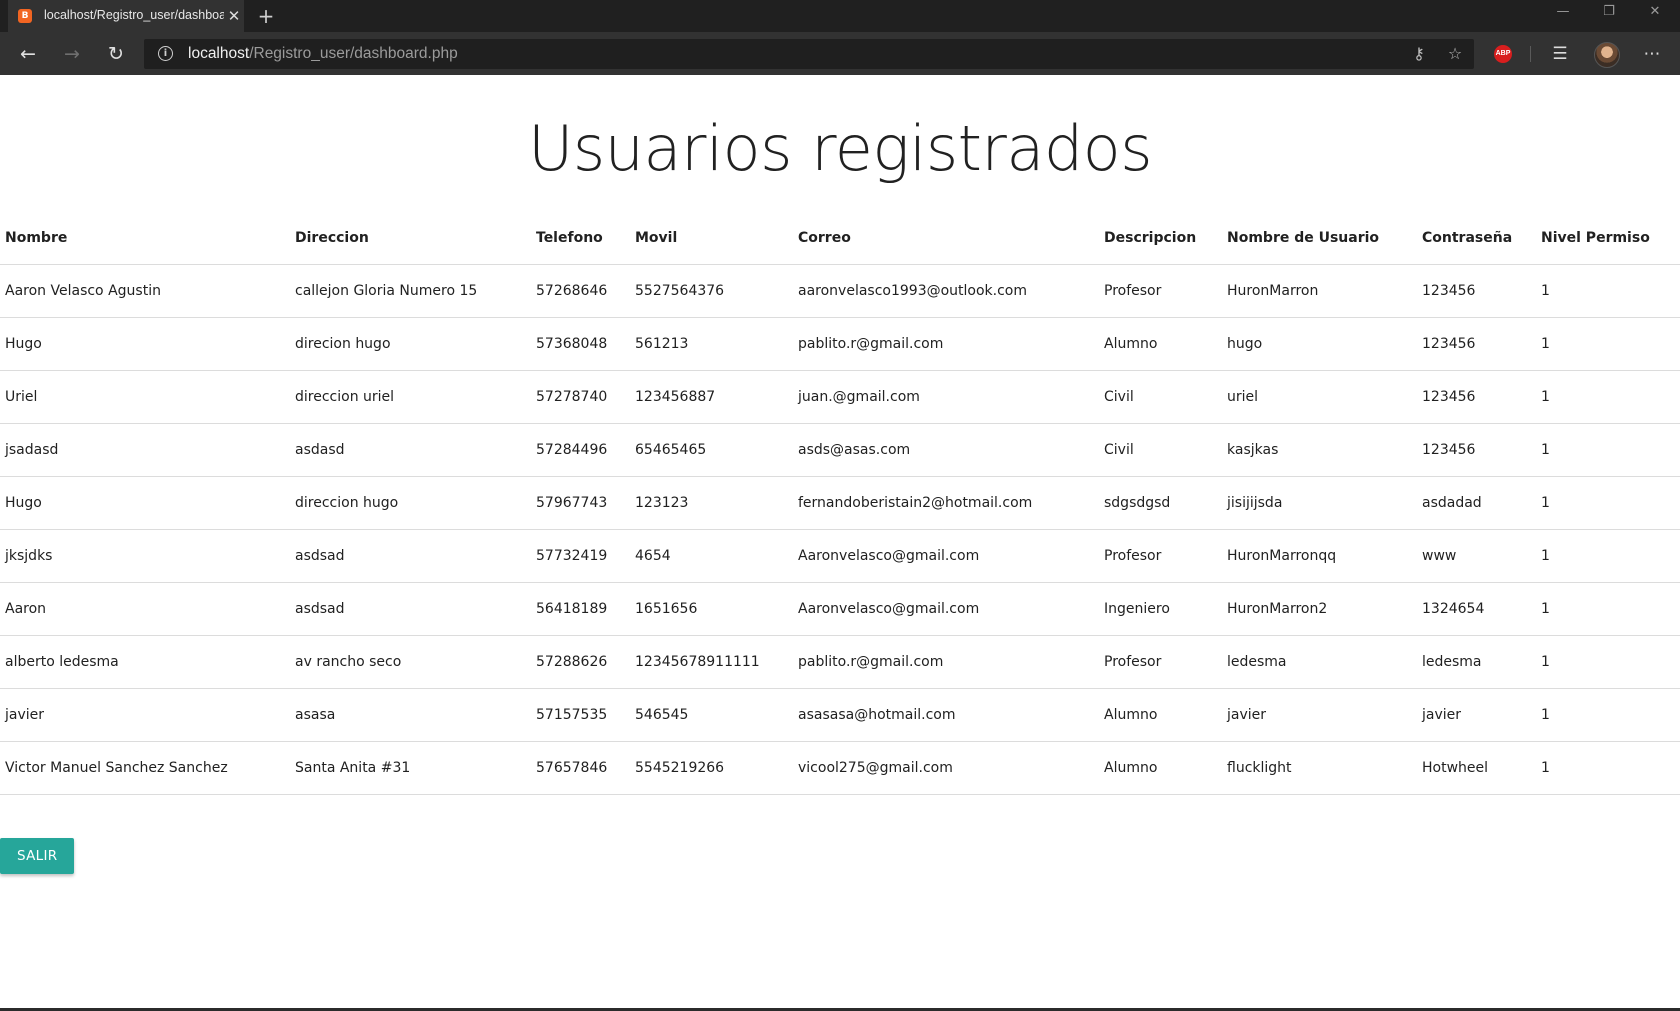 The width and height of the screenshot is (1680, 1011). Describe the element at coordinates (711, 556) in the screenshot. I see `table-cell: 4654` at that location.